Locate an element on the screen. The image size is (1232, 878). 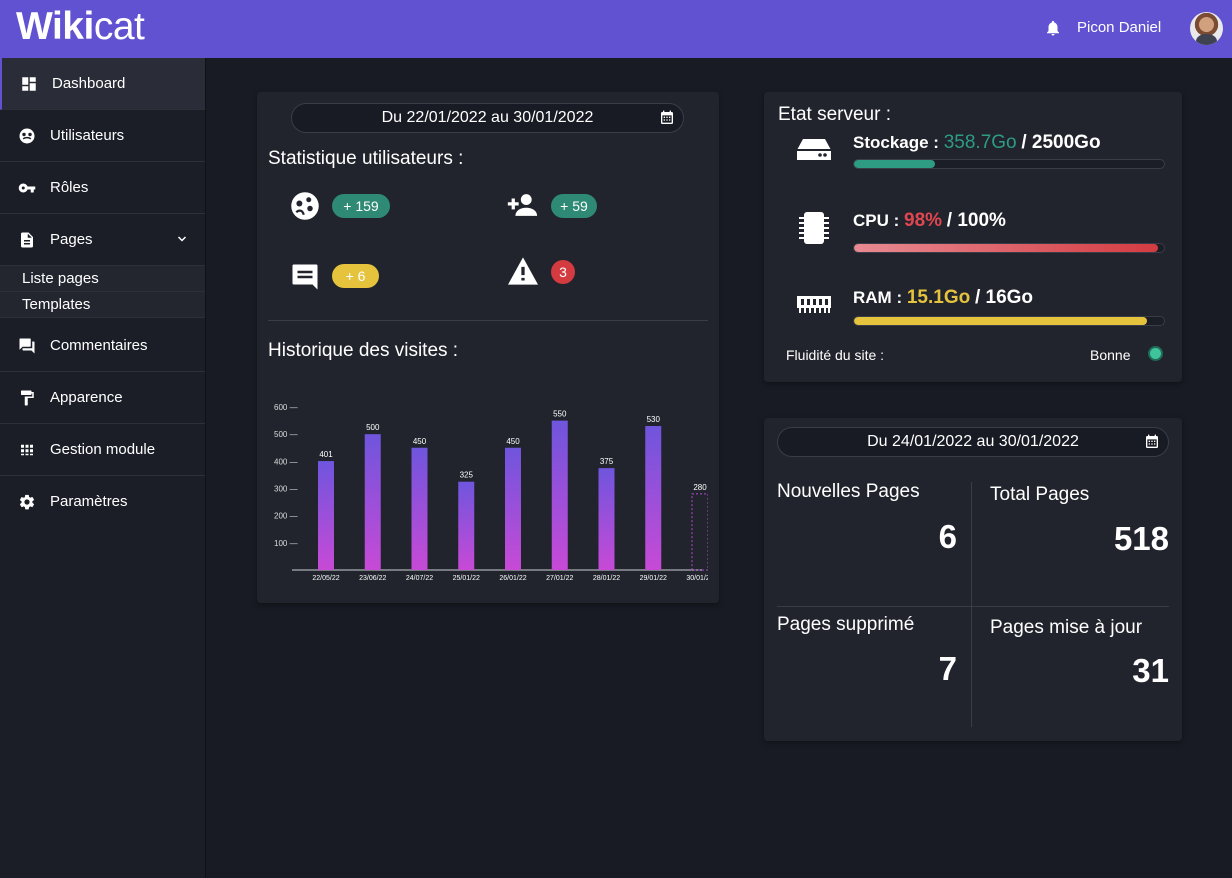
sidebar-item-label: Pages is located at coordinates (71, 239).